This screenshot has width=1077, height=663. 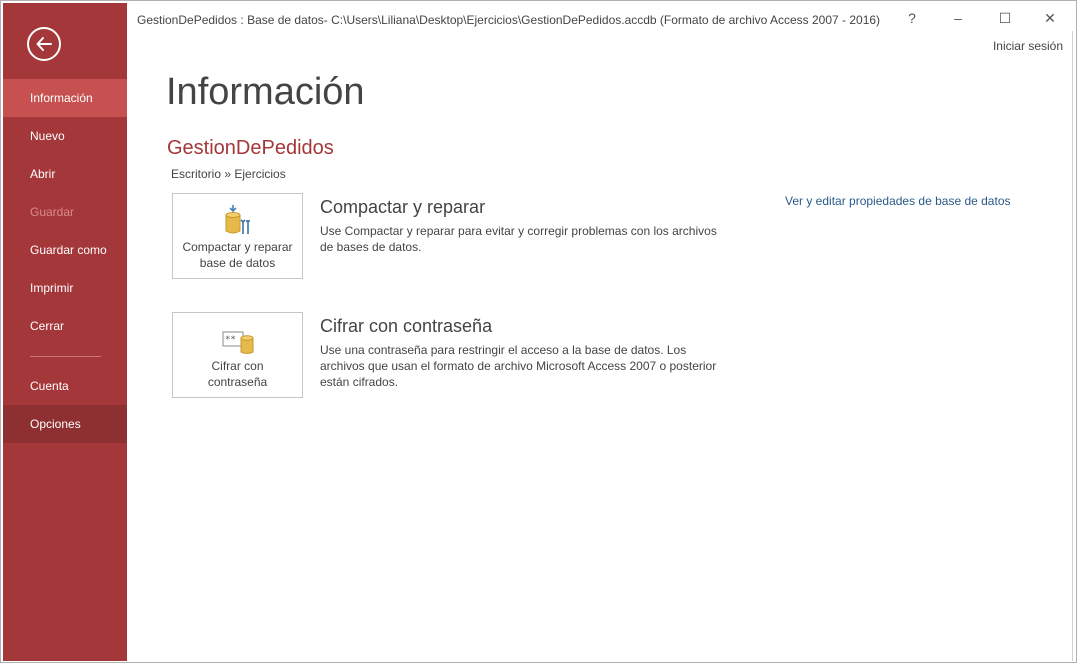 What do you see at coordinates (65, 174) in the screenshot?
I see `nav-item-abrir: Abrir` at bounding box center [65, 174].